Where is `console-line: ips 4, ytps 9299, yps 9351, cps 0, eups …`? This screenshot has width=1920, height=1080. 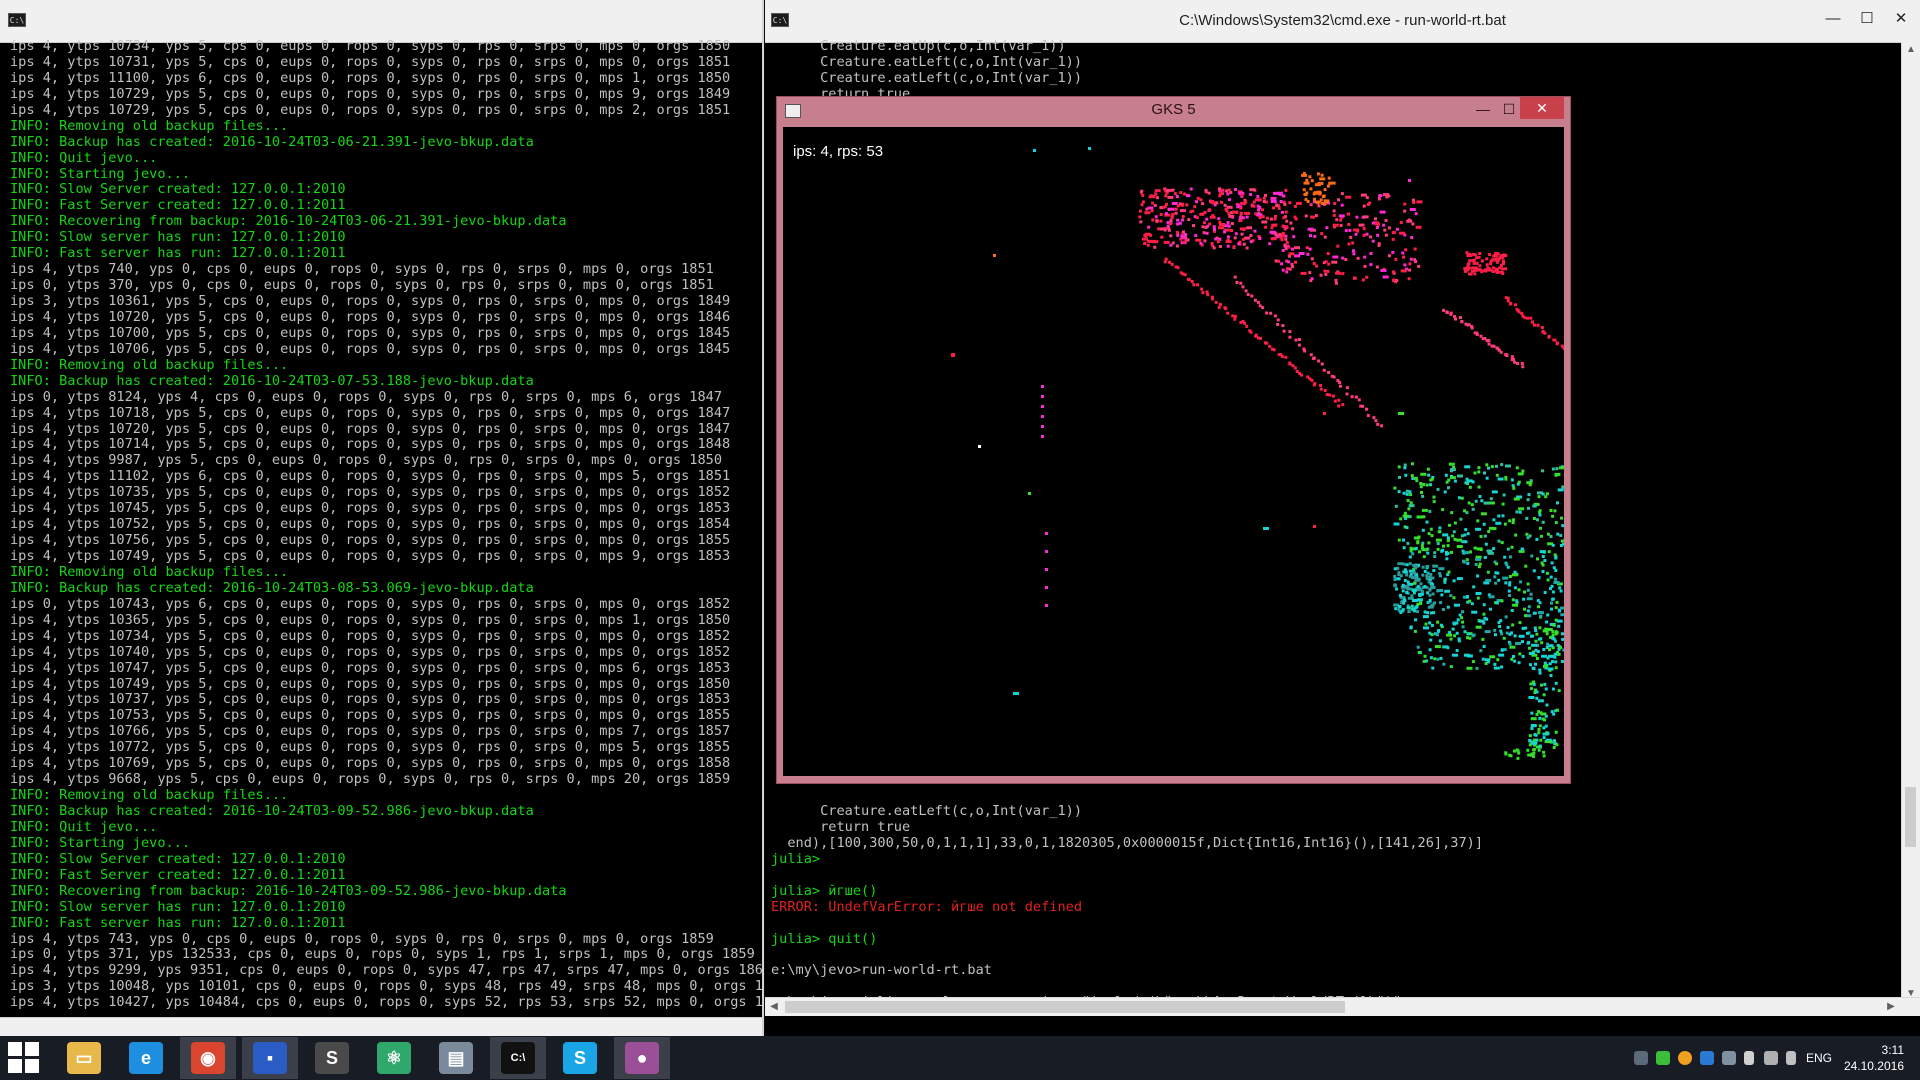
console-line: ips 4, ytps 9299, yps 9351, cps 0, eups … is located at coordinates (386, 970).